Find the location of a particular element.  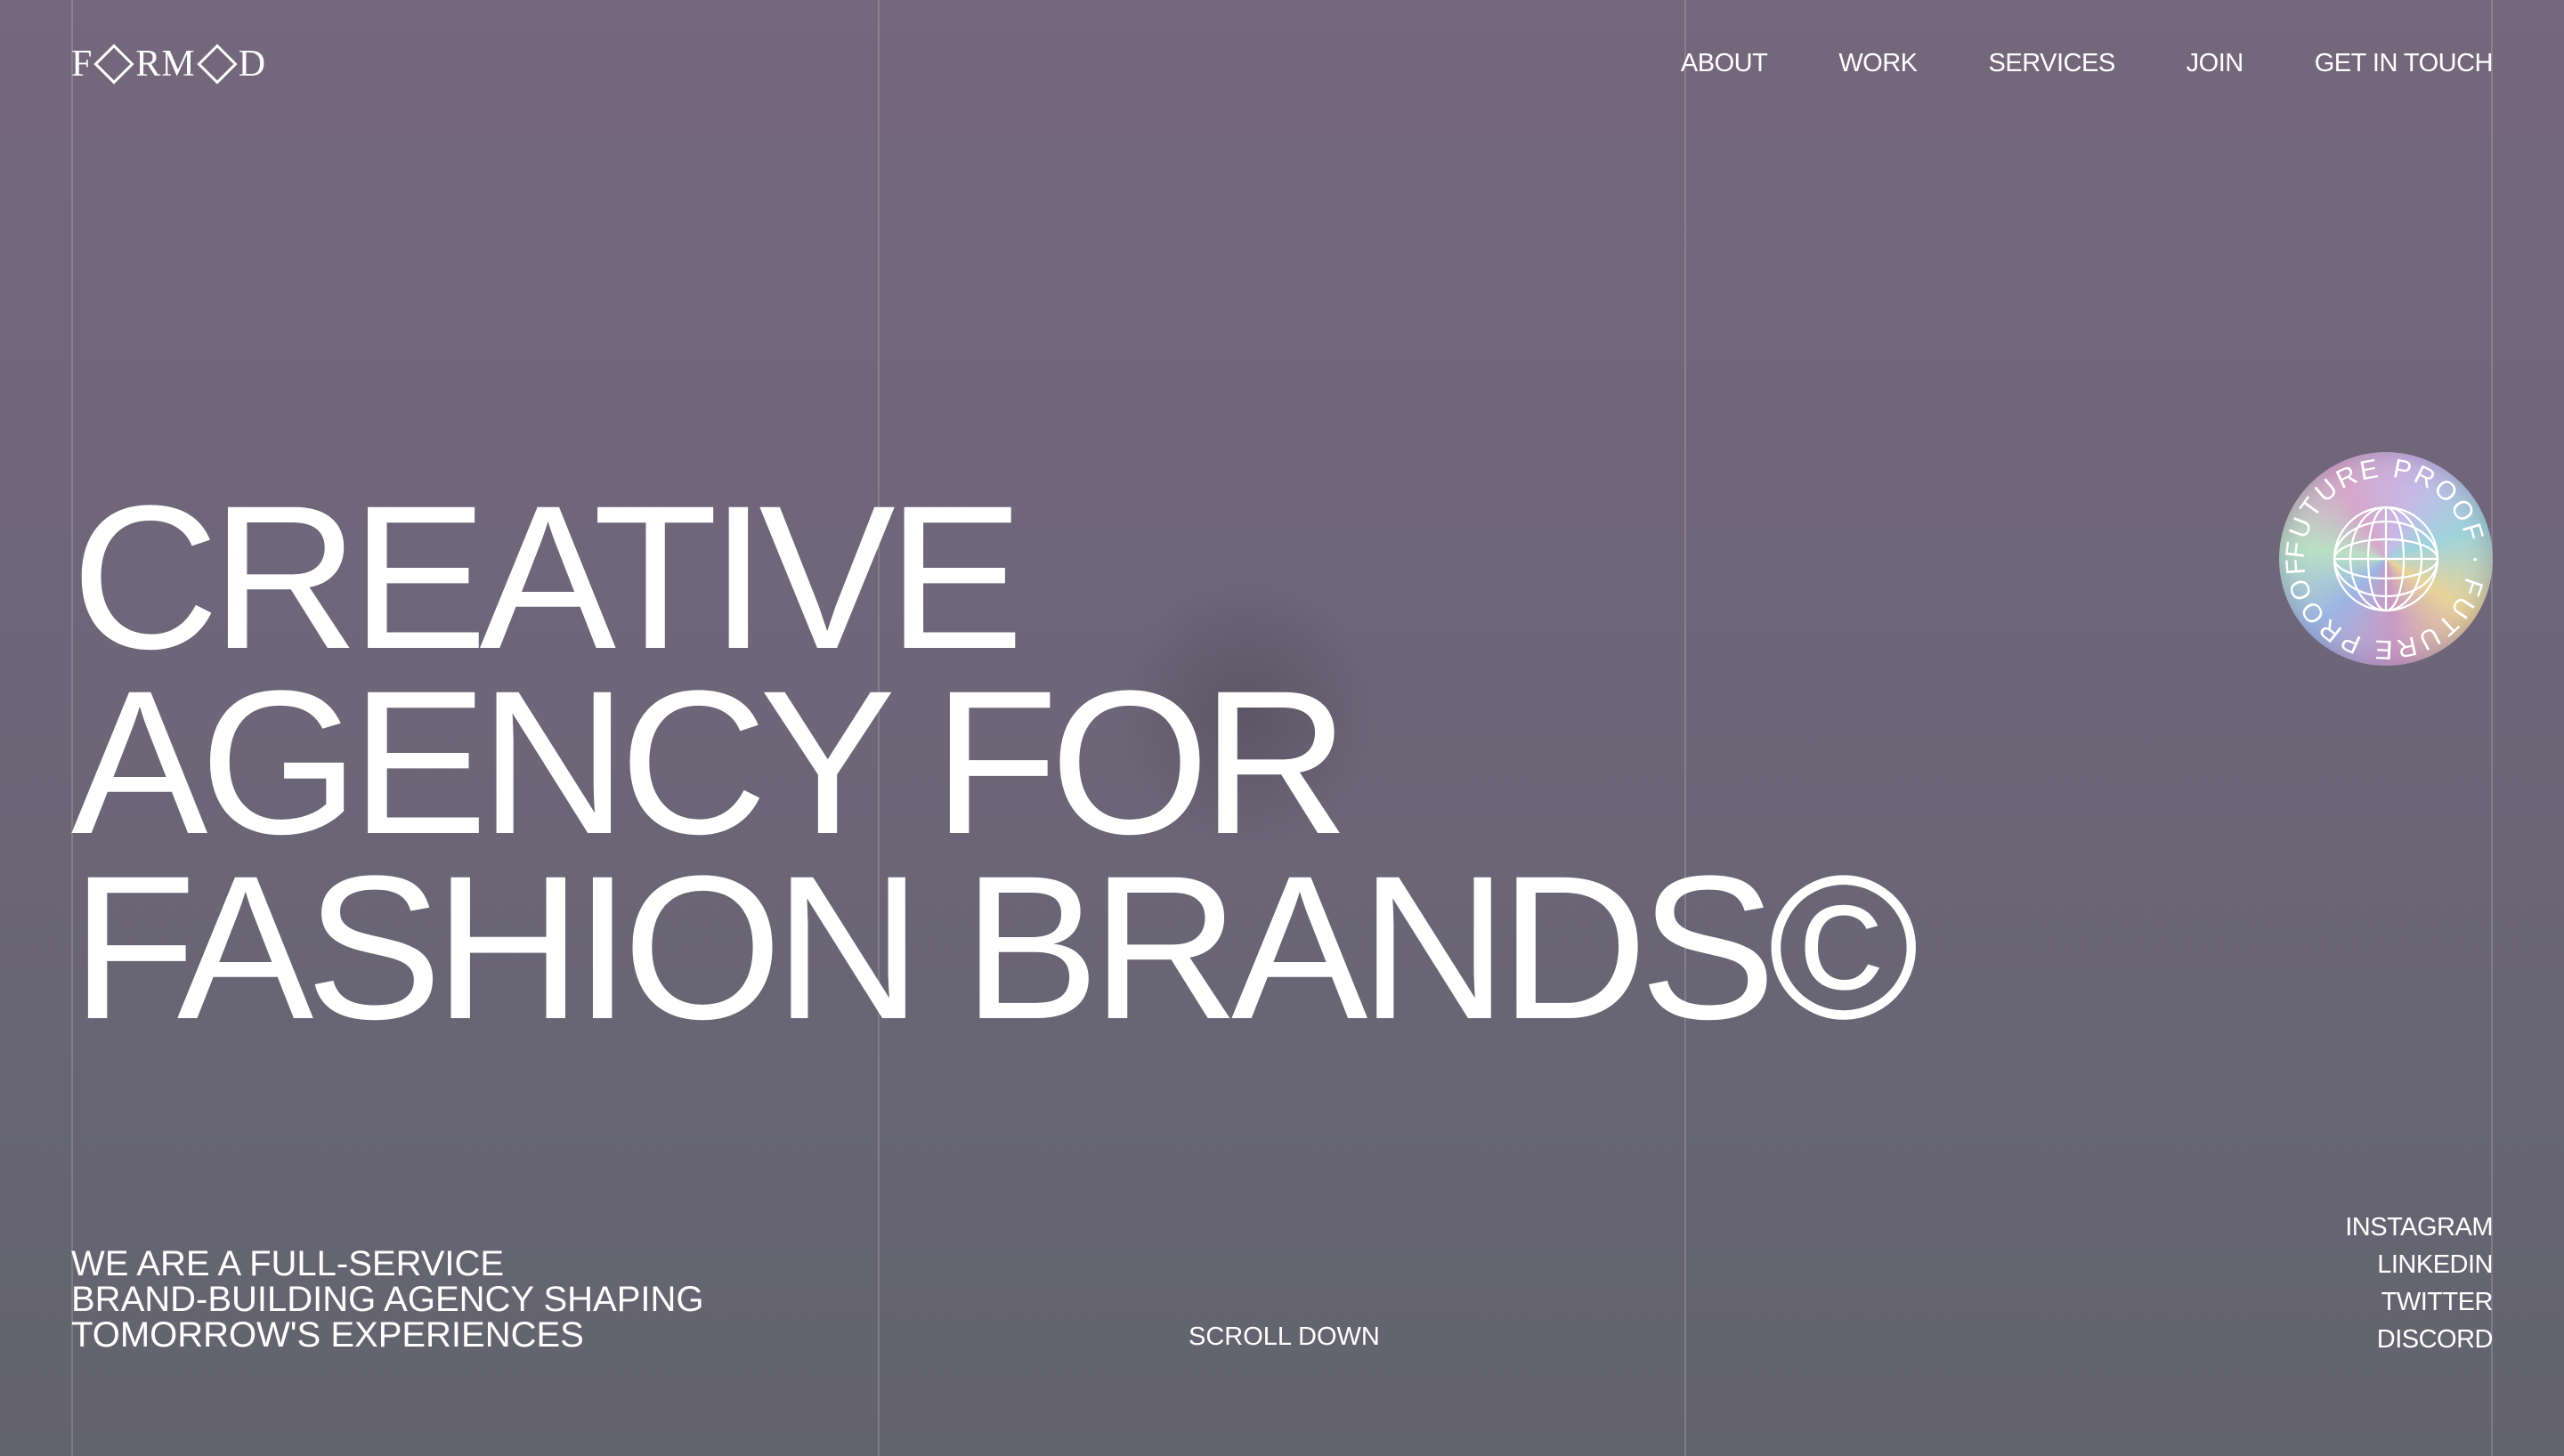

globe-icon is located at coordinates (2386, 559).